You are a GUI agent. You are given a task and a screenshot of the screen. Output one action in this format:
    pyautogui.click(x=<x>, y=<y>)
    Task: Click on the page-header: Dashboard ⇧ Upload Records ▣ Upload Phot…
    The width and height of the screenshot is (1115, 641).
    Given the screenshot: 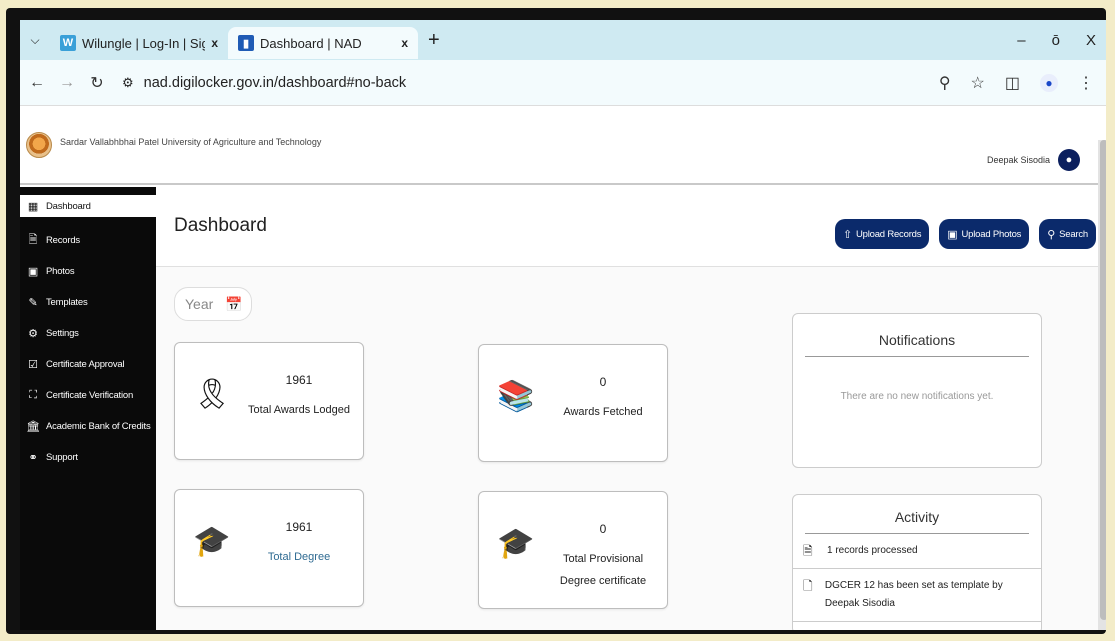 What is the action you would take?
    pyautogui.click(x=627, y=227)
    